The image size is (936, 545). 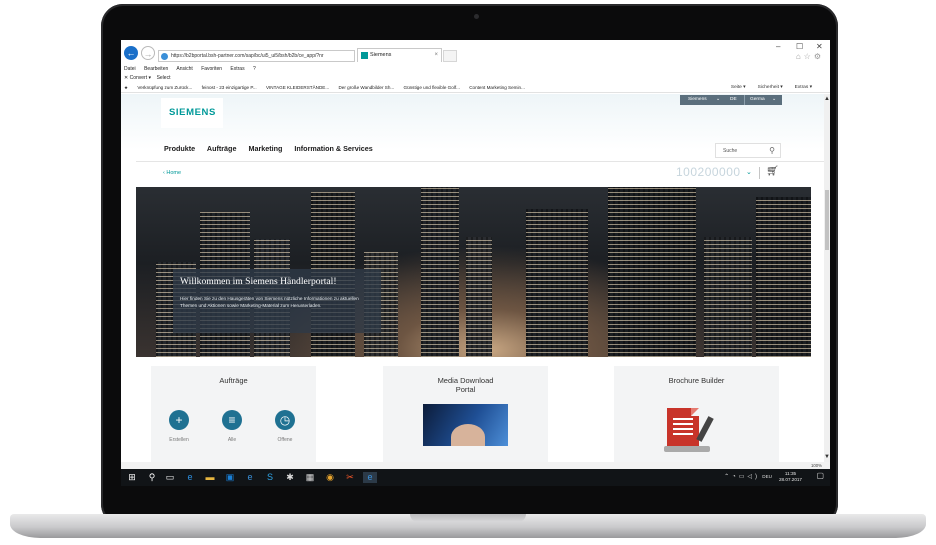 I want to click on scrollbar: ▲ ▼, so click(x=827, y=278).